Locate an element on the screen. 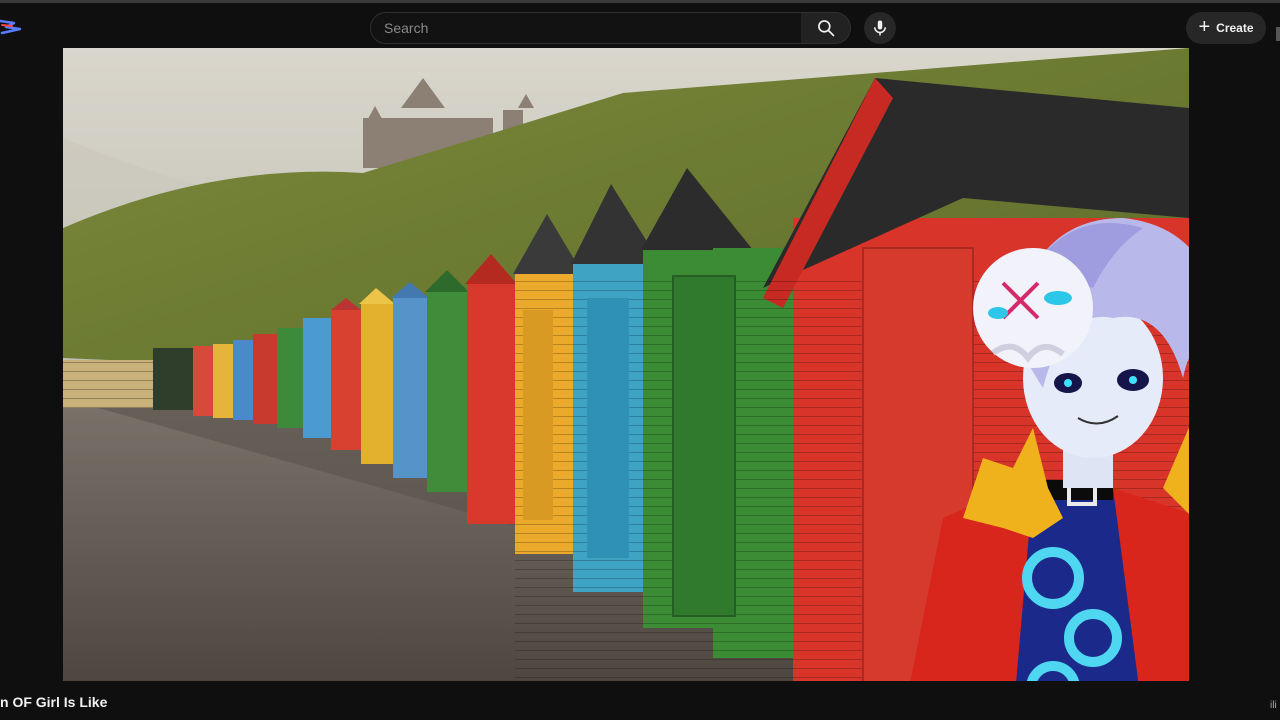 The width and height of the screenshot is (1280, 720). app-logo-icon is located at coordinates (11, 26).